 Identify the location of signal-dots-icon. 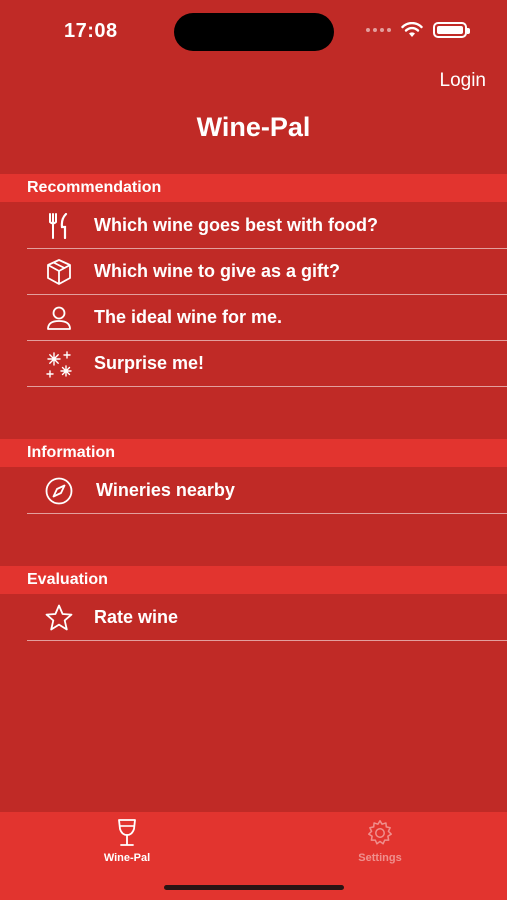
(378, 30).